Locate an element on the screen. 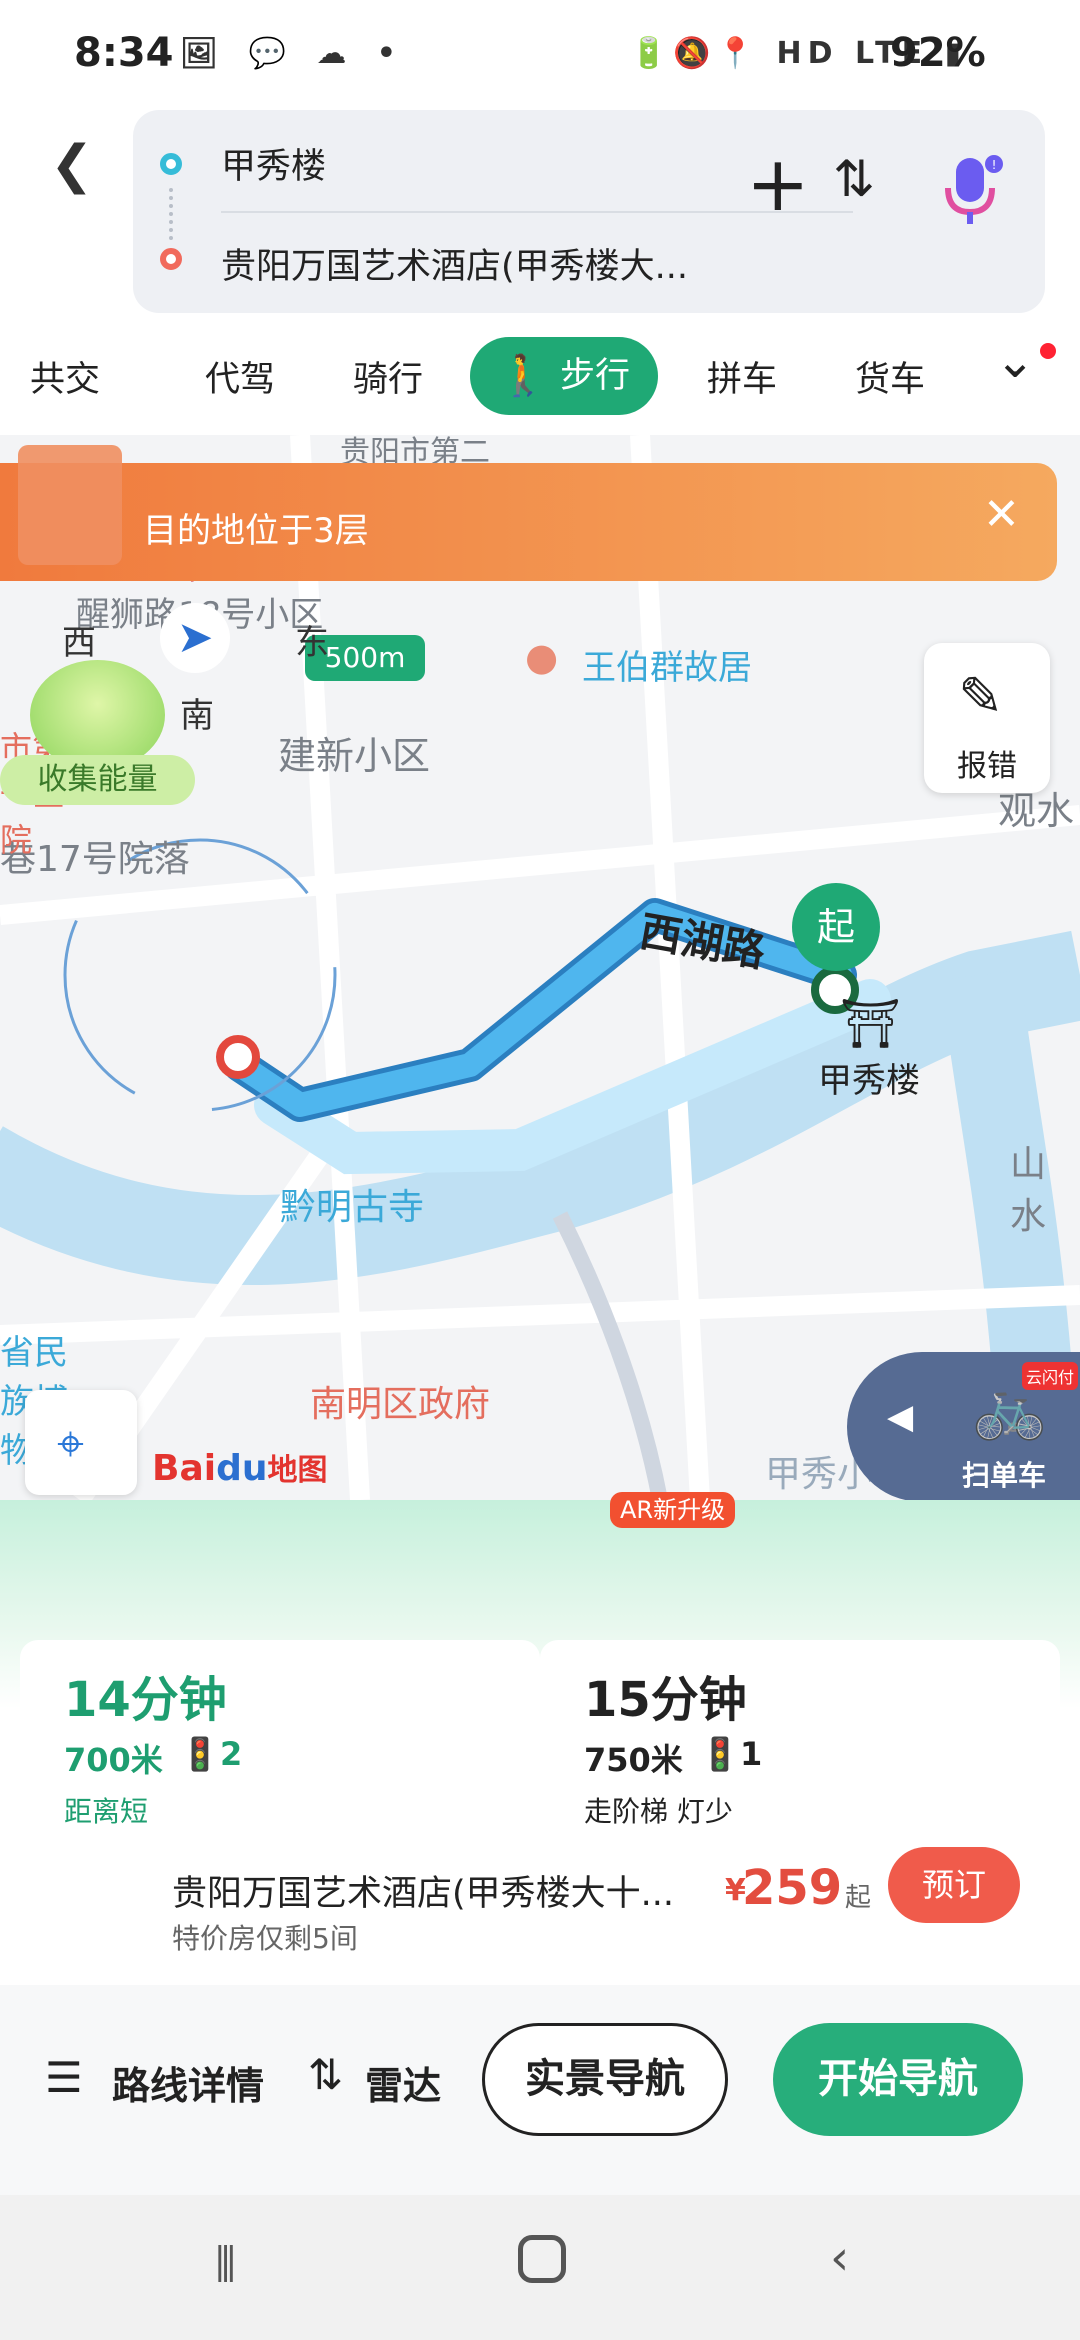 The height and width of the screenshot is (2340, 1080). battery-percent: 92% is located at coordinates (938, 53).